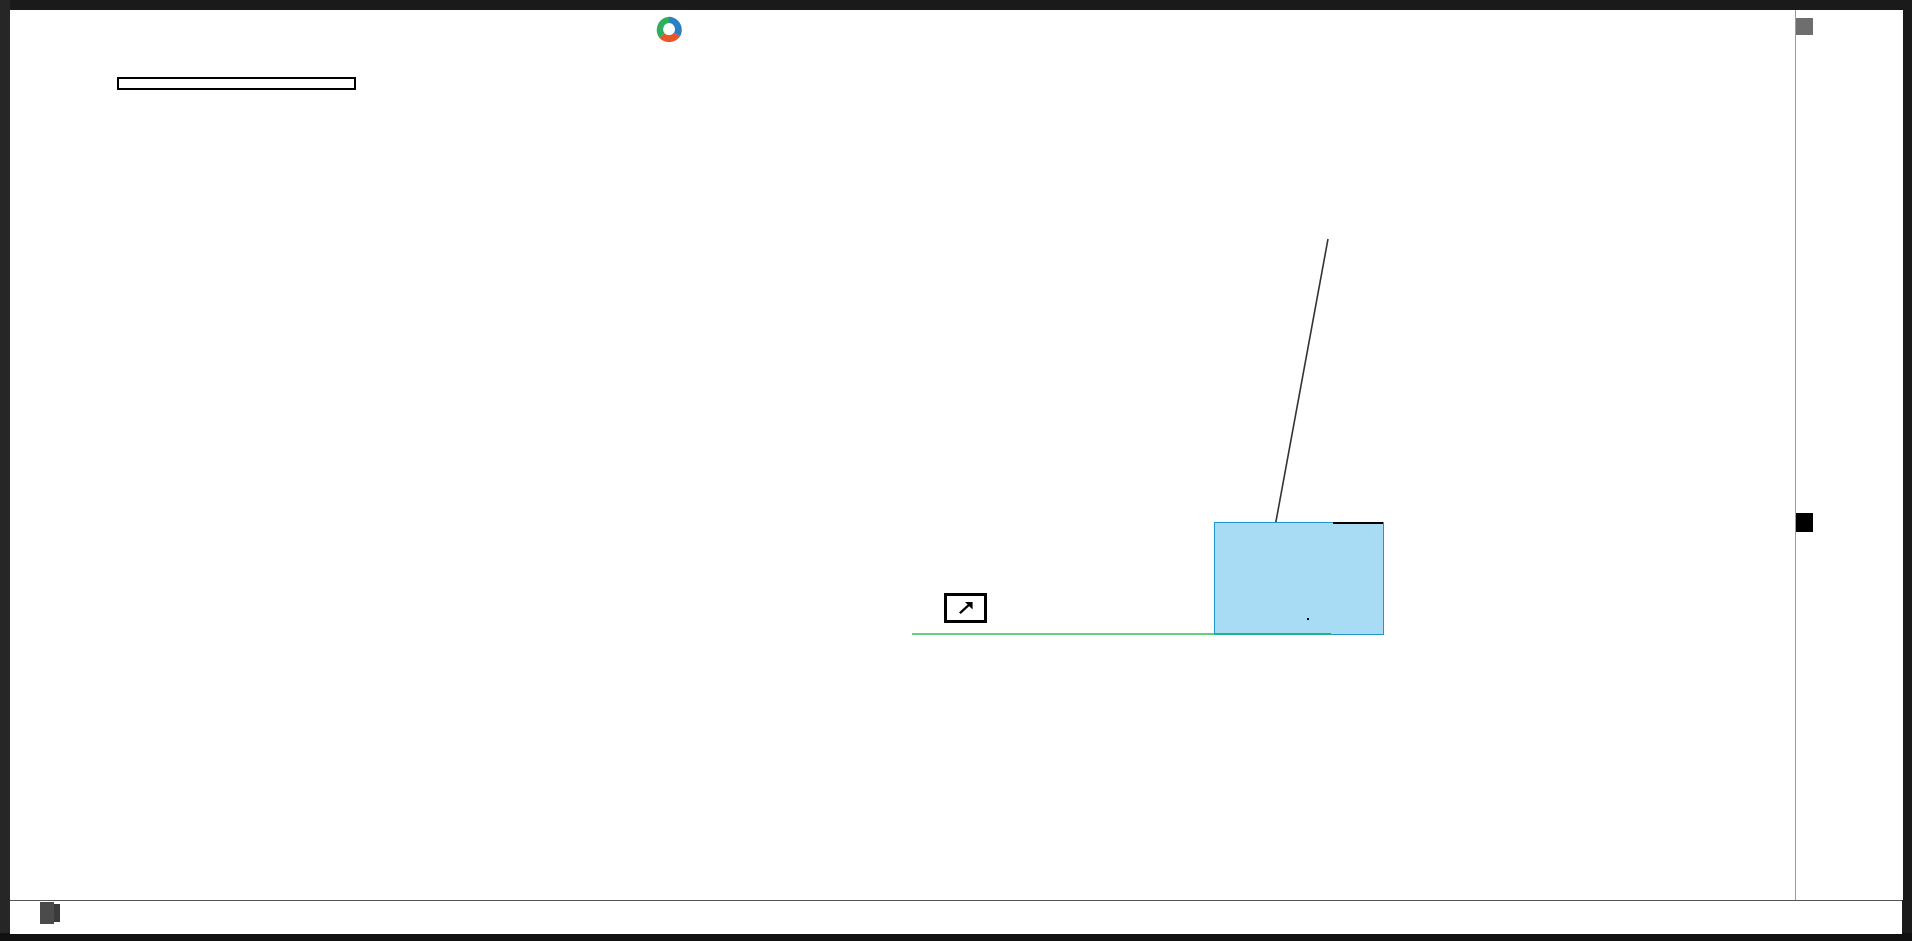 The image size is (1912, 941). Describe the element at coordinates (5, 470) in the screenshot. I see `window-frame-left` at that location.